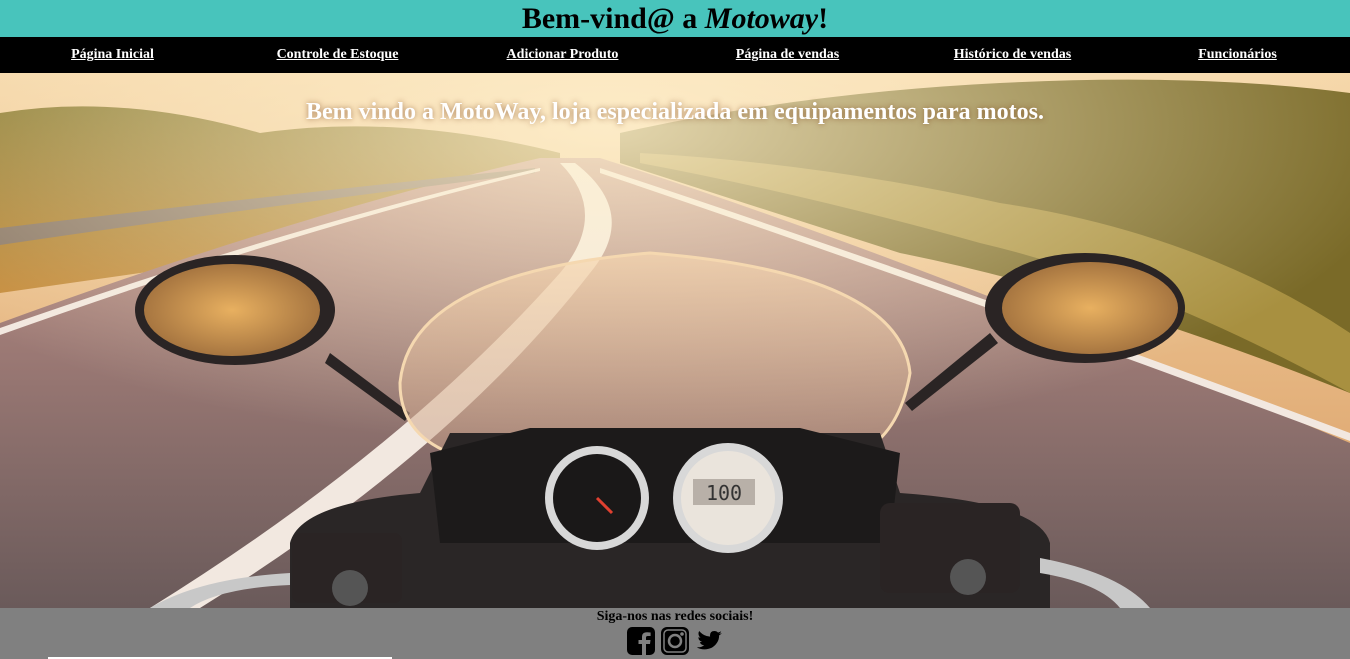 This screenshot has width=1350, height=659. What do you see at coordinates (641, 641) in the screenshot?
I see `facebook-icon` at bounding box center [641, 641].